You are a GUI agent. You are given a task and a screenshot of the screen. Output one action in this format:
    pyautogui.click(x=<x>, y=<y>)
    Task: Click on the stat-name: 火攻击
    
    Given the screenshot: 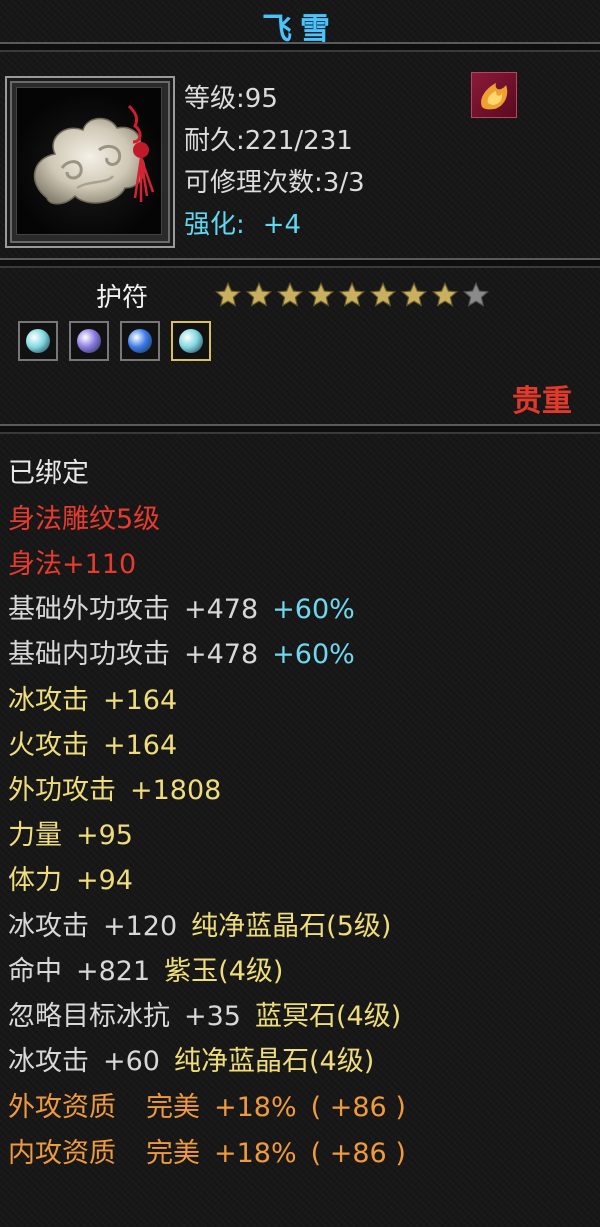 What is the action you would take?
    pyautogui.click(x=48, y=745)
    